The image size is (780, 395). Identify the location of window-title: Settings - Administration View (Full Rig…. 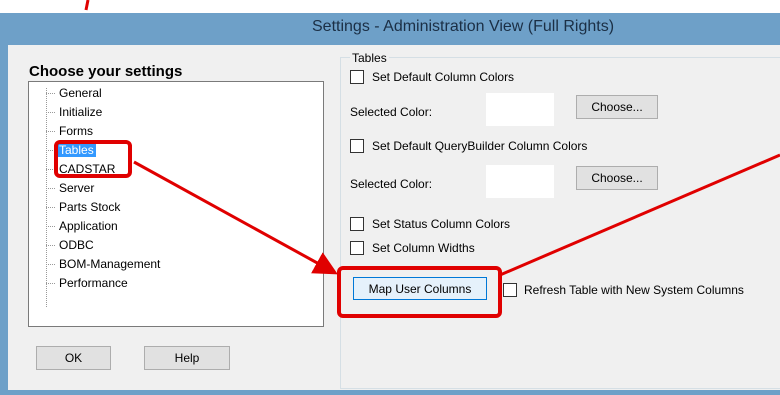
(463, 26).